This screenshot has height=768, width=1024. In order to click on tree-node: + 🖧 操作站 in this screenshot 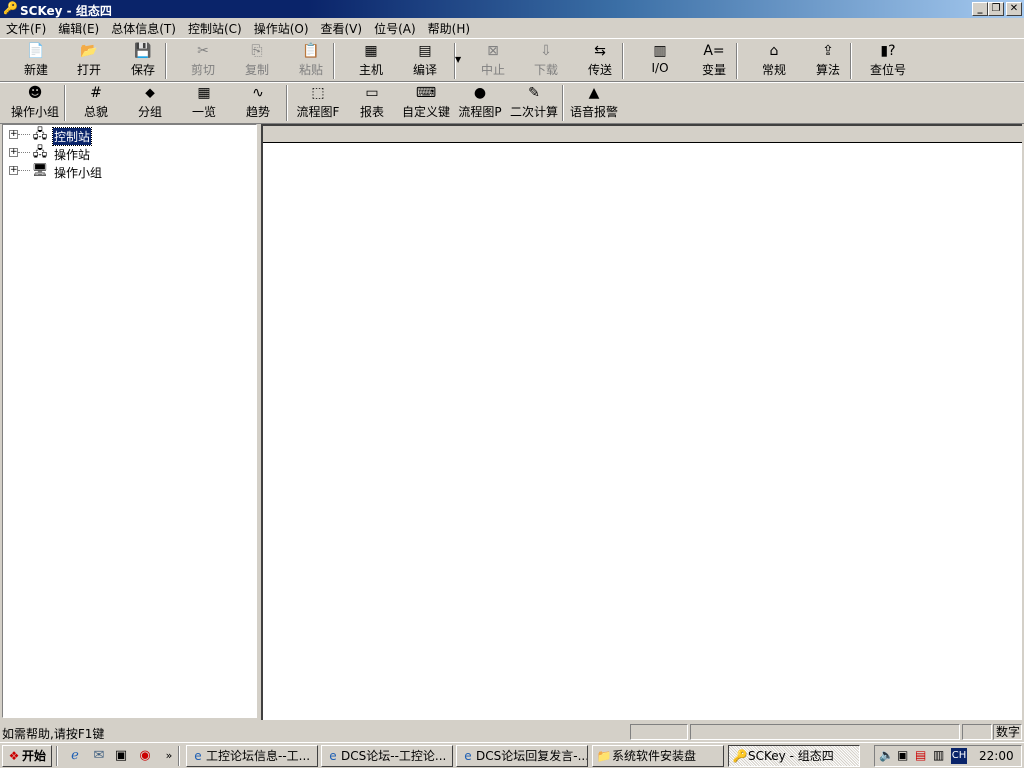, I will do `click(127, 154)`.